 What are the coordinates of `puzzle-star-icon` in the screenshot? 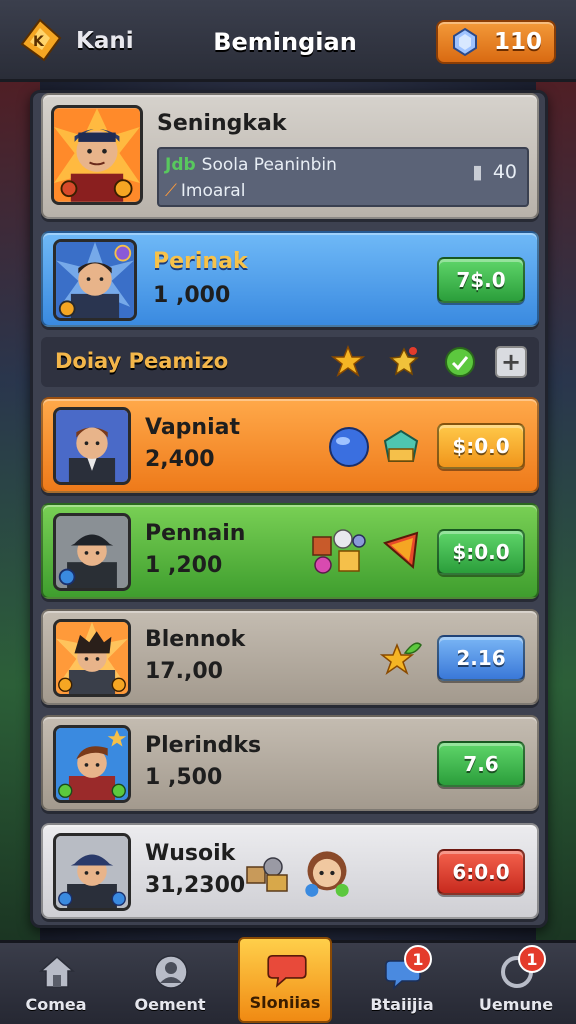 It's located at (404, 362).